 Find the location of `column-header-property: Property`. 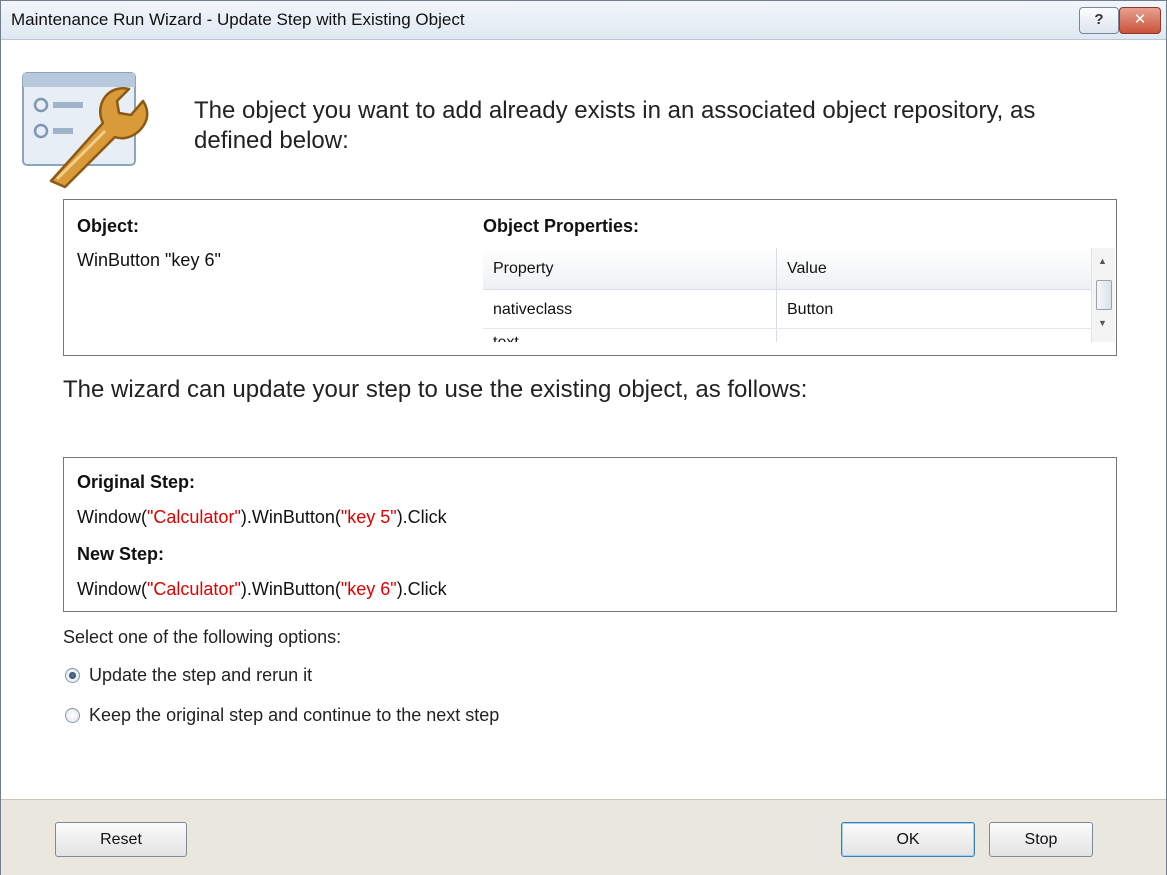

column-header-property: Property is located at coordinates (523, 269).